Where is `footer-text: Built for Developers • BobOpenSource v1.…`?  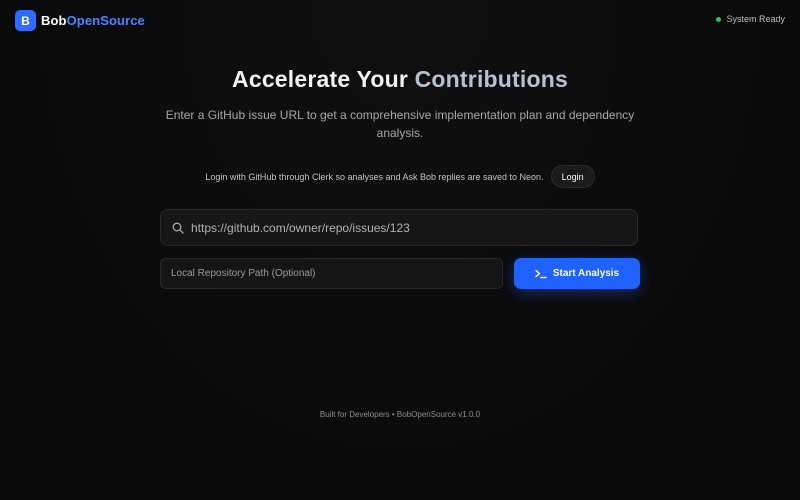 footer-text: Built for Developers • BobOpenSource v1.… is located at coordinates (400, 414).